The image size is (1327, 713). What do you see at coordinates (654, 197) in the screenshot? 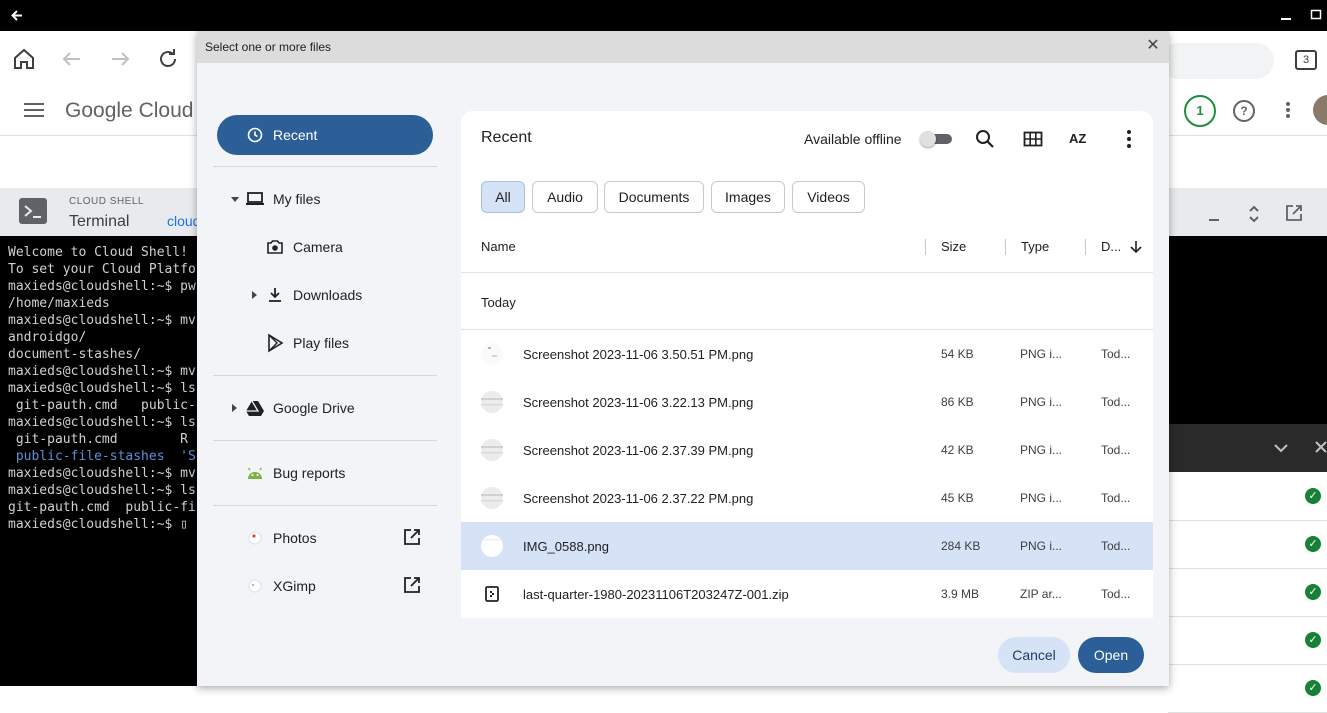
I see `filter-chip-documents: Documents` at bounding box center [654, 197].